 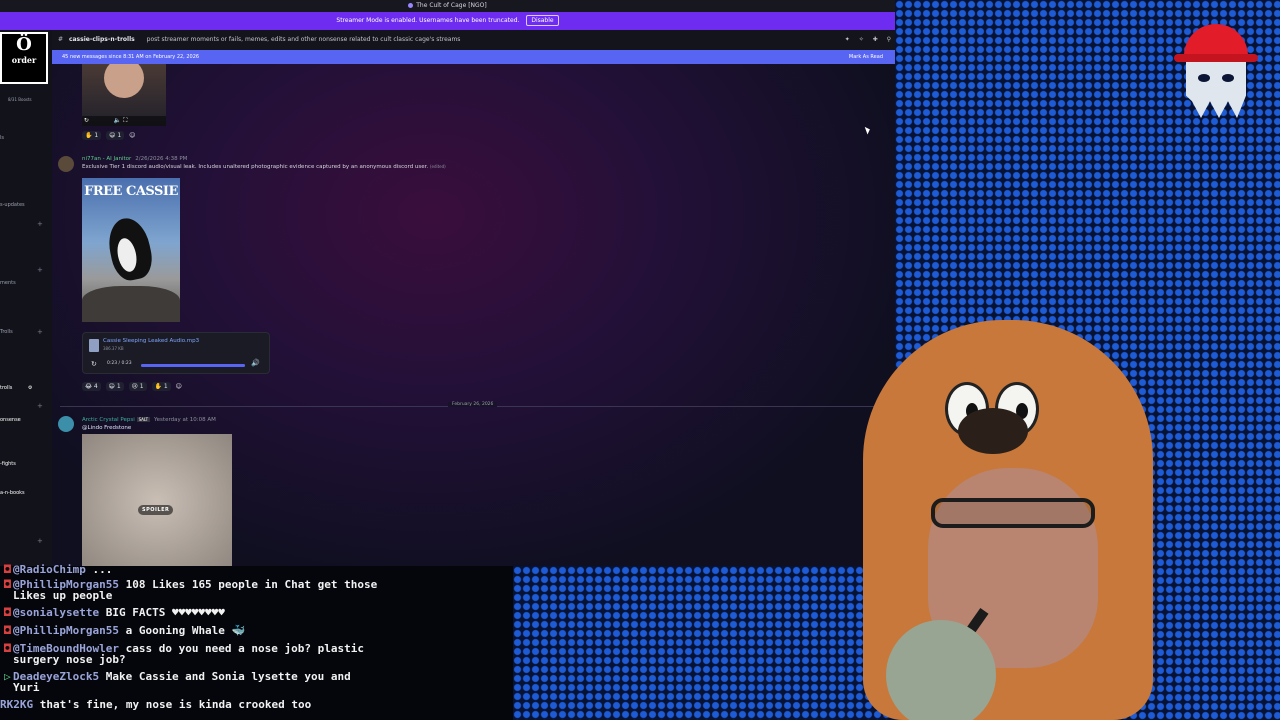 What do you see at coordinates (8, 283) in the screenshot?
I see `sidebar-item-3: ments` at bounding box center [8, 283].